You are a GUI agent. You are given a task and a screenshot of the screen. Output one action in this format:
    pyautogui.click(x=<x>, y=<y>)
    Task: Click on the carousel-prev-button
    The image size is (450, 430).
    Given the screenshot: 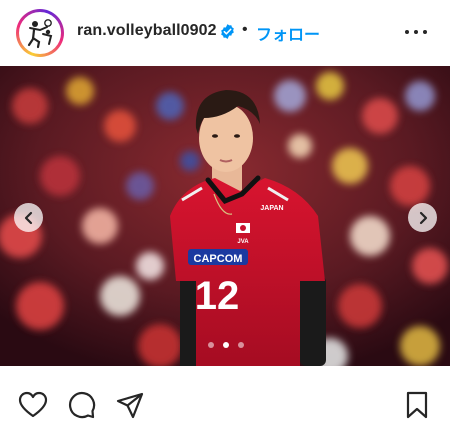 What is the action you would take?
    pyautogui.click(x=28, y=217)
    